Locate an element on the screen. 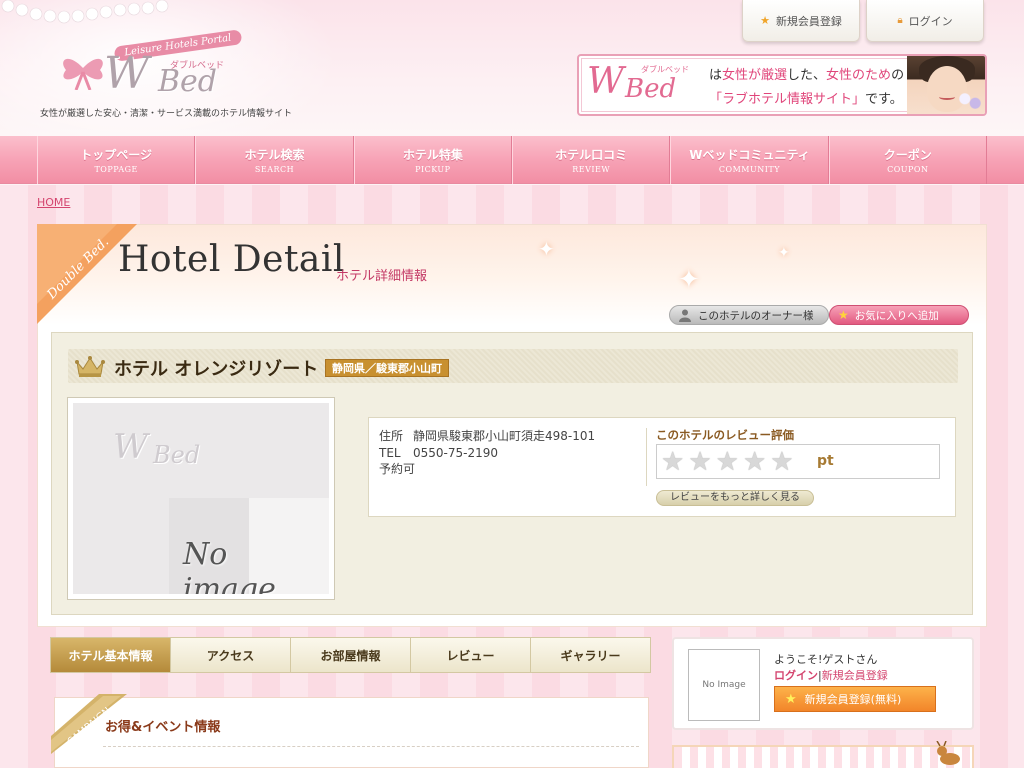  banner-logo-bed: Bed is located at coordinates (651, 89).